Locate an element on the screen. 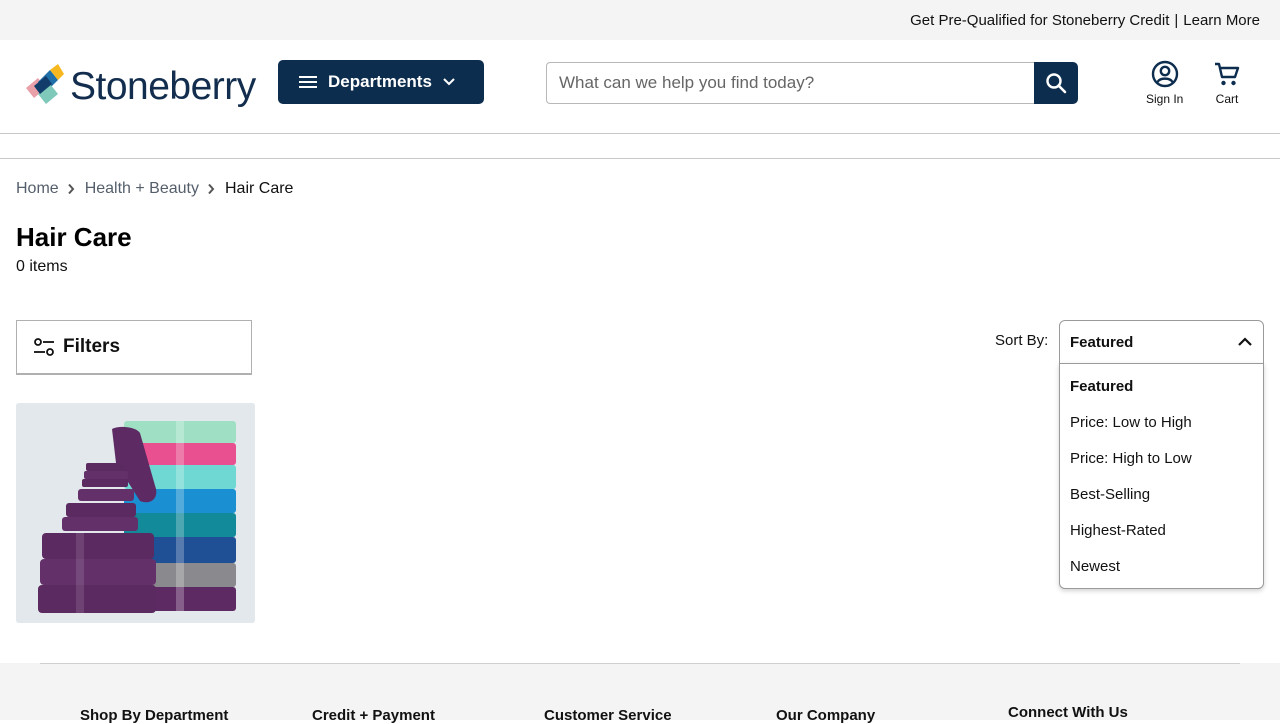 Image resolution: width=1280 pixels, height=724 pixels. sort-option-highest-rated: Highest-Rated is located at coordinates (1161, 530).